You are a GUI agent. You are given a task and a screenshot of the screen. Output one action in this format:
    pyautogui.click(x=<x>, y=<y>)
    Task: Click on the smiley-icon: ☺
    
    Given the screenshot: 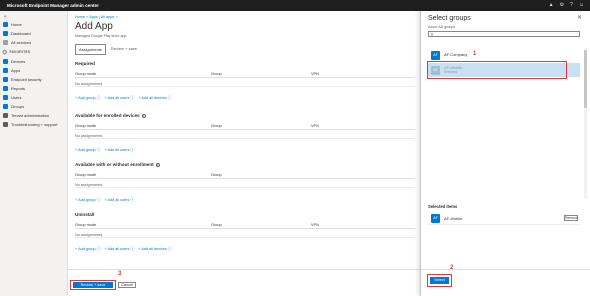 What is the action you would take?
    pyautogui.click(x=581, y=5)
    